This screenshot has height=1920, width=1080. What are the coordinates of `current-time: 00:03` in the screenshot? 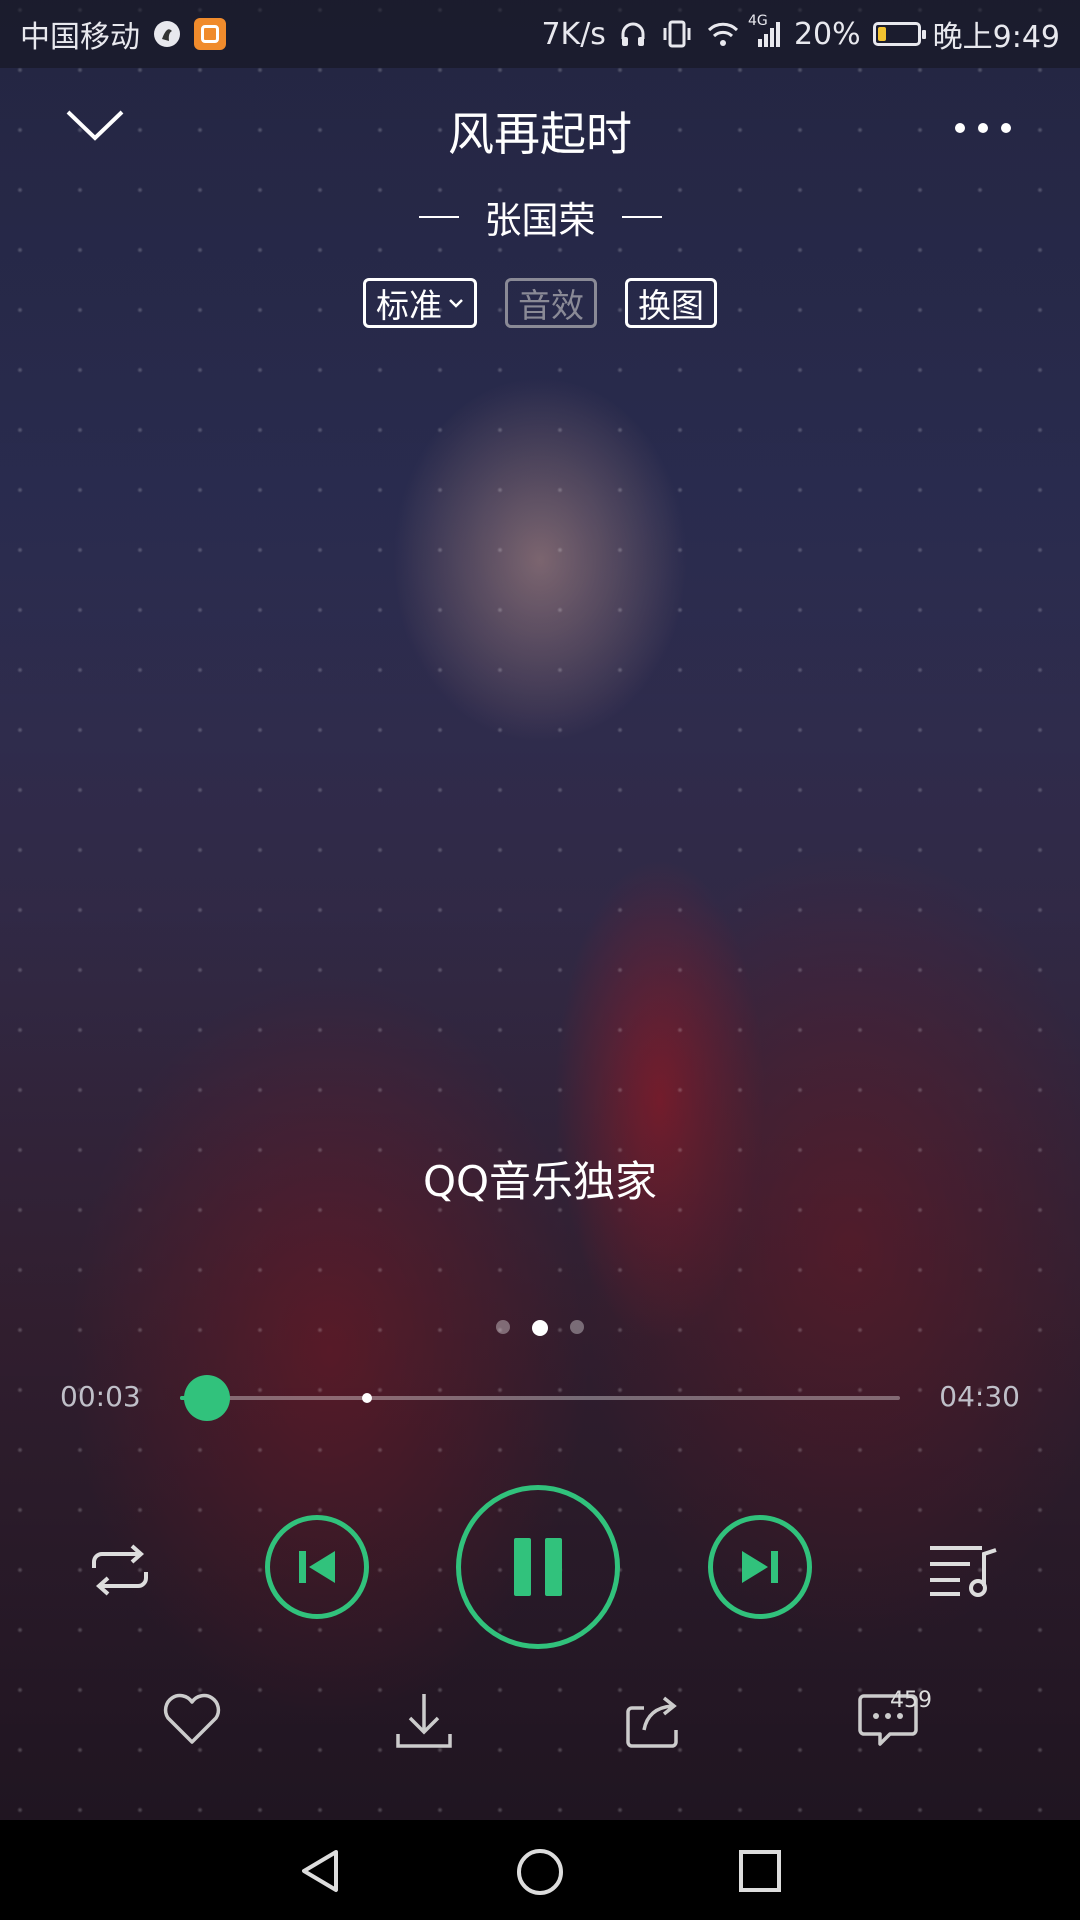 It's located at (100, 1396).